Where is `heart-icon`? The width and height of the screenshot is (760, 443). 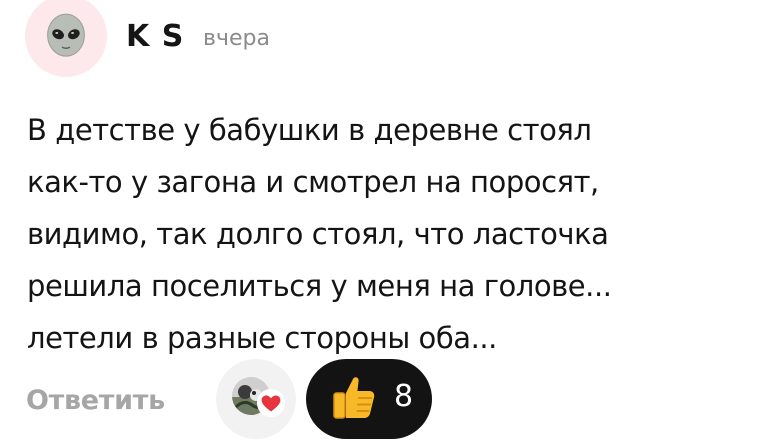 heart-icon is located at coordinates (271, 403).